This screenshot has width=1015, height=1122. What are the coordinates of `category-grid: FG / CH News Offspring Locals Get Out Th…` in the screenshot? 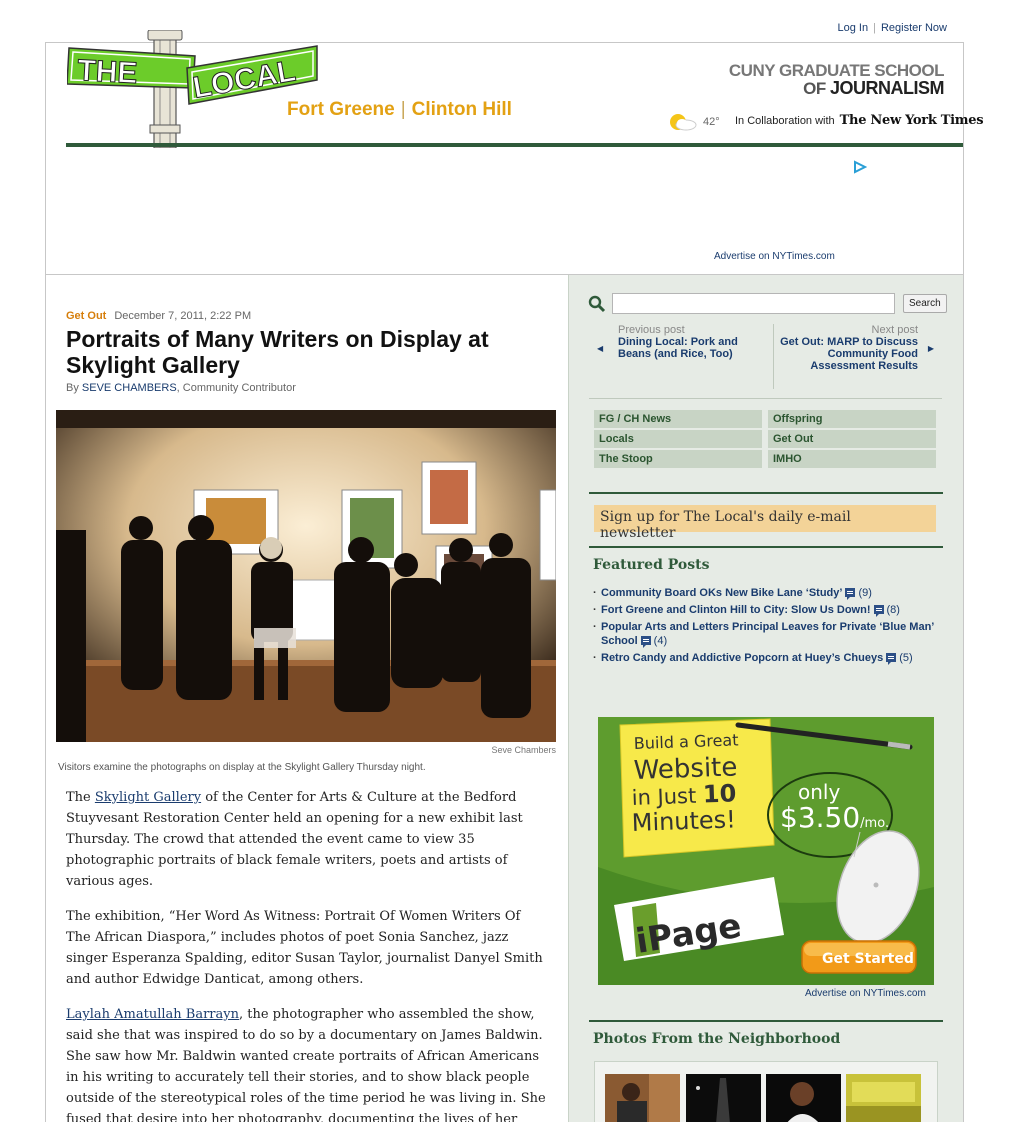 It's located at (765, 439).